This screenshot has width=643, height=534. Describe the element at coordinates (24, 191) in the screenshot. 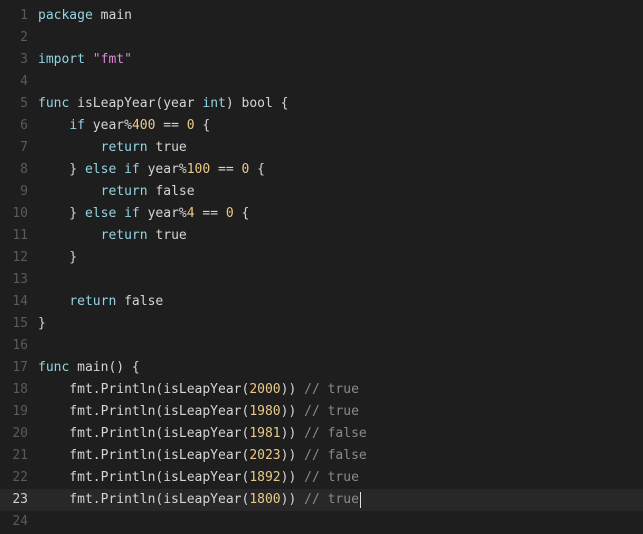

I see `line-number: 9` at that location.